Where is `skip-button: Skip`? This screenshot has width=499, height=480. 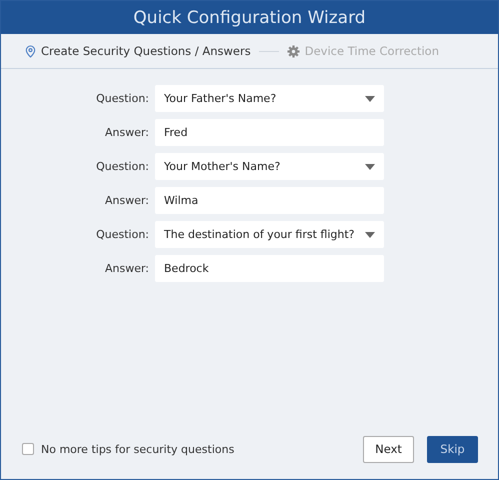
skip-button: Skip is located at coordinates (452, 449).